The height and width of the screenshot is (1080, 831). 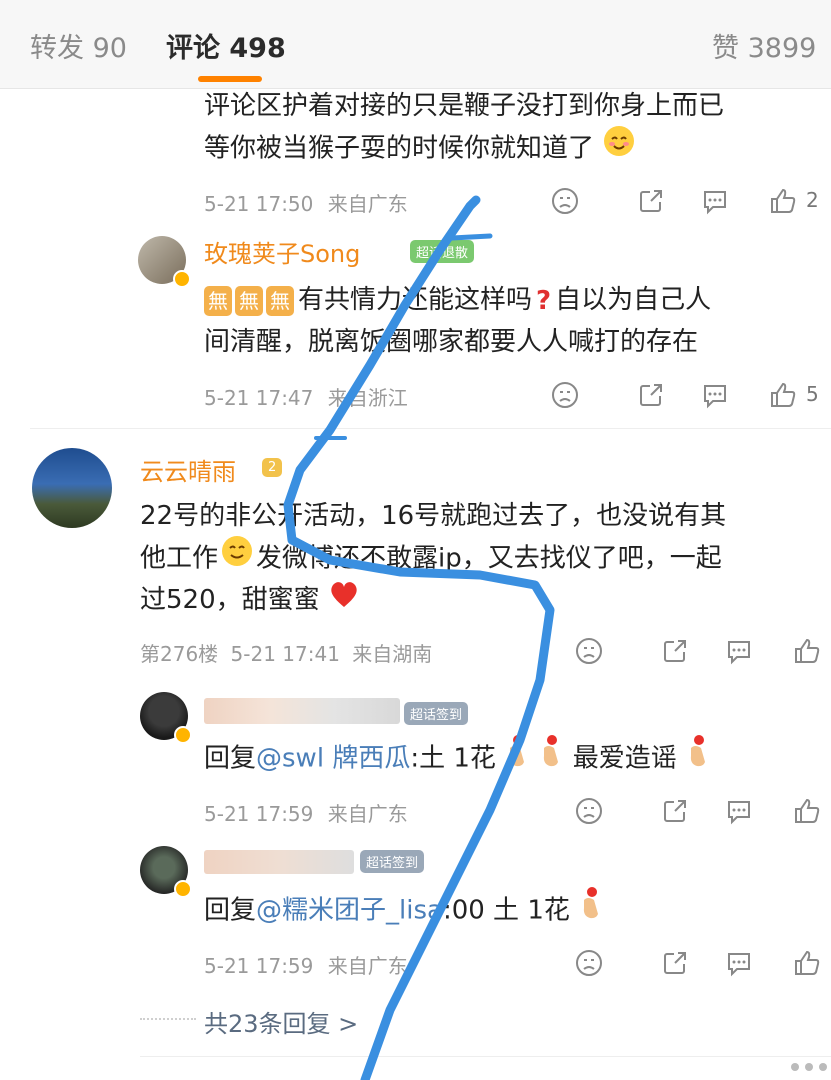 I want to click on comment-meta: 第276楼 5-21 17:41 来自湖南, so click(x=286, y=652).